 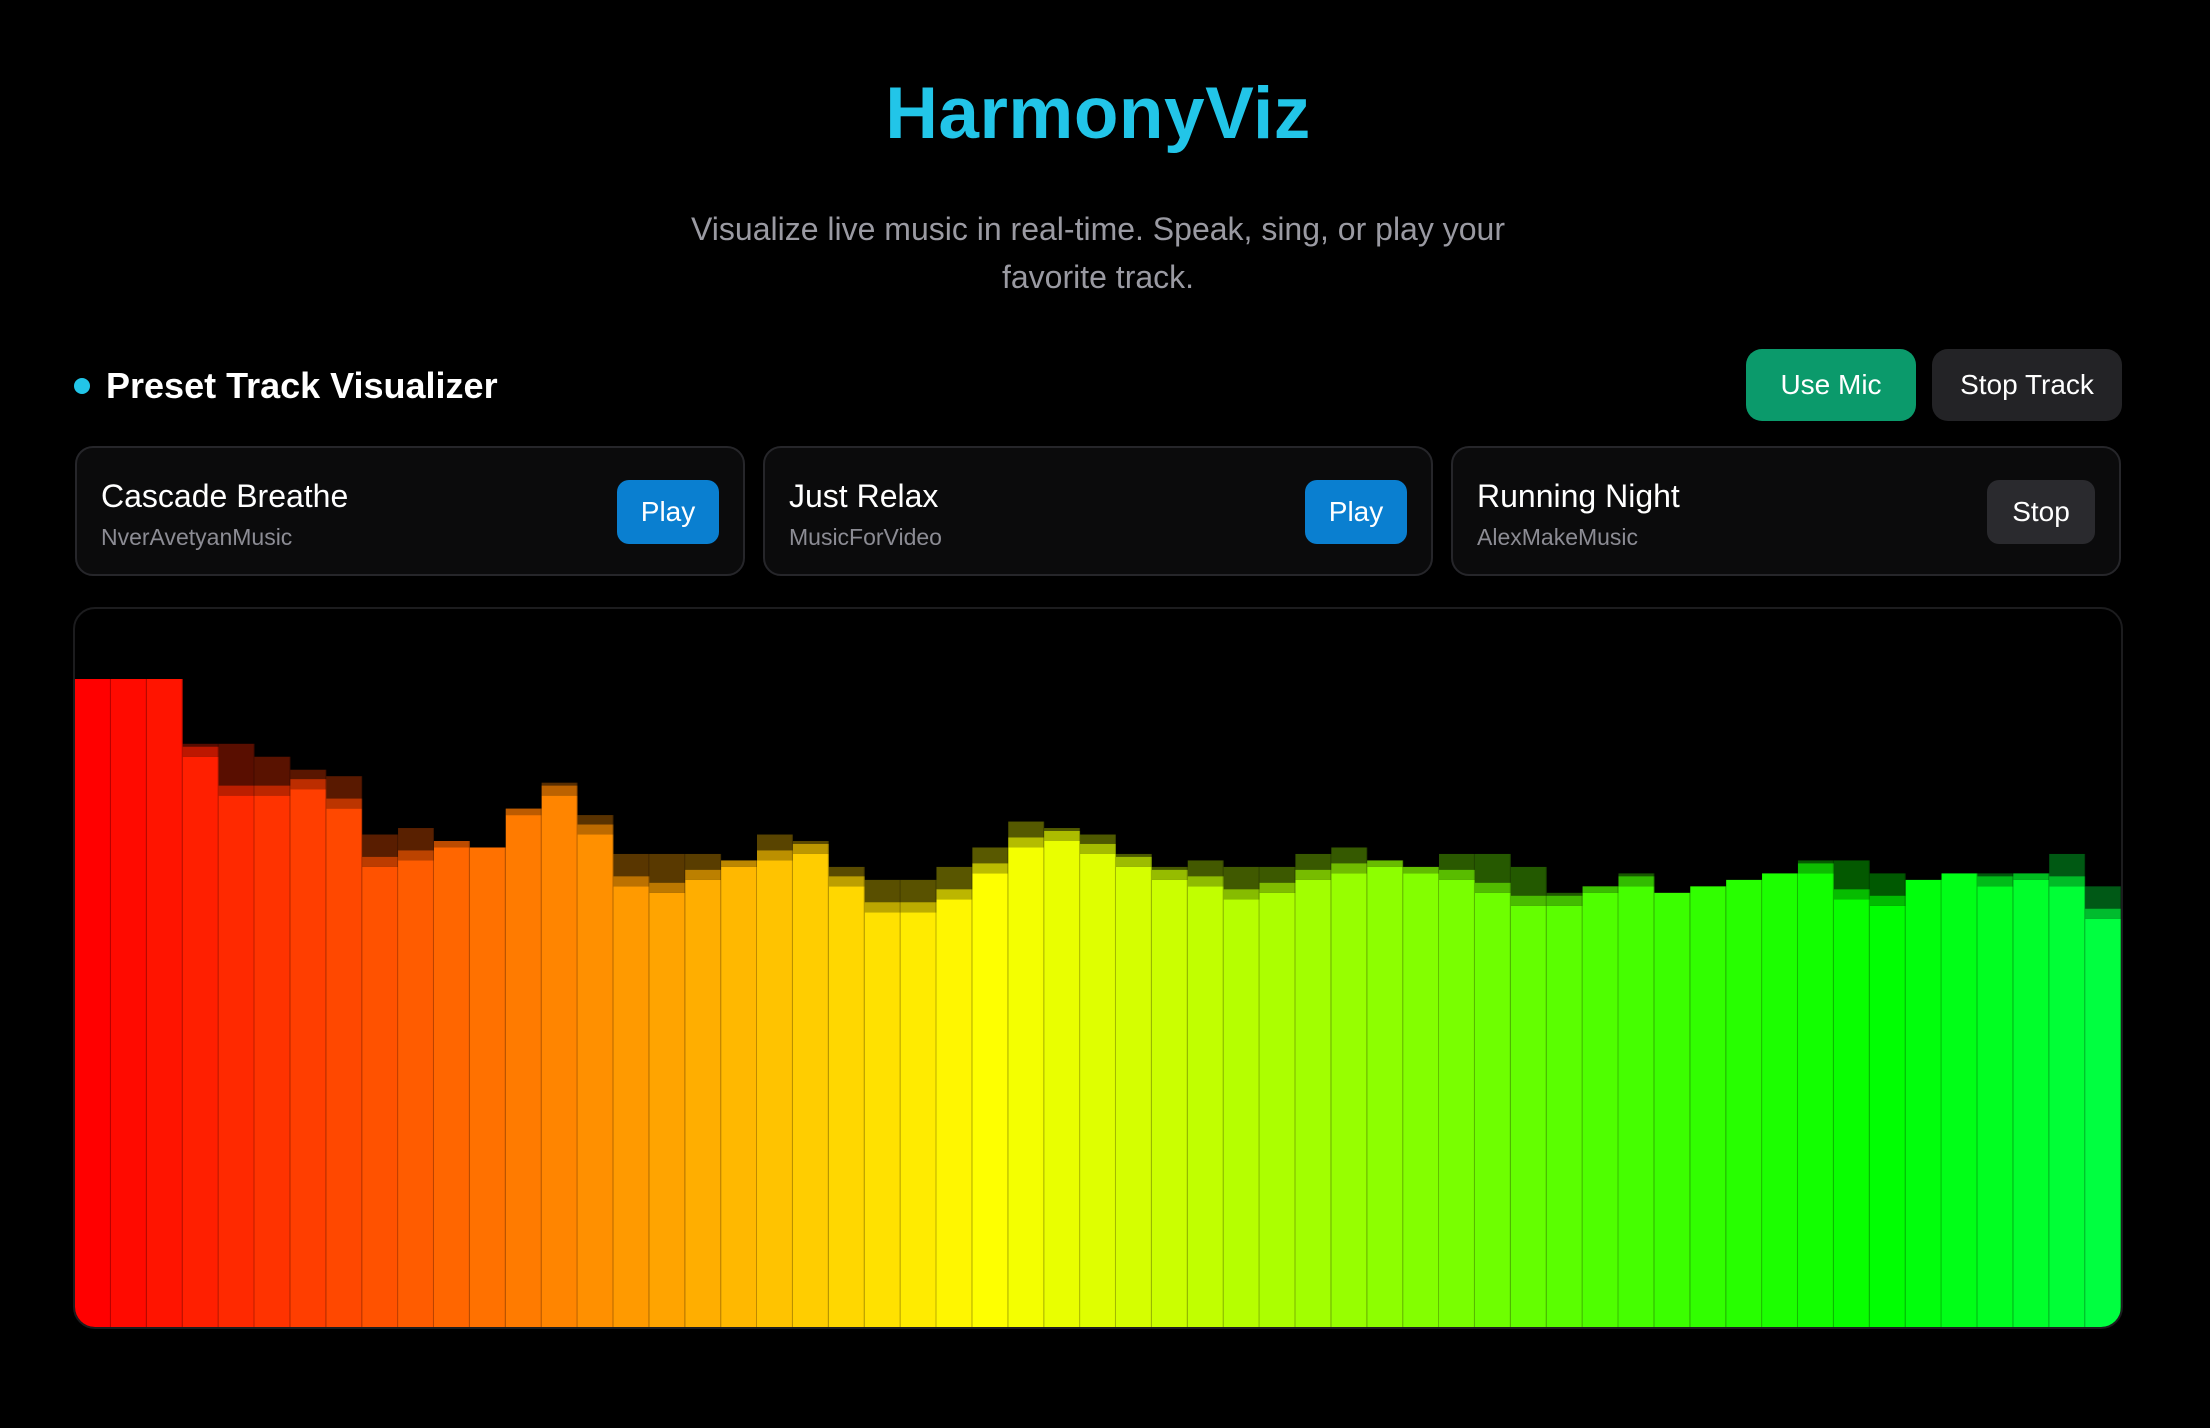 I want to click on section-title: Preset Track Visualizer, so click(x=302, y=385).